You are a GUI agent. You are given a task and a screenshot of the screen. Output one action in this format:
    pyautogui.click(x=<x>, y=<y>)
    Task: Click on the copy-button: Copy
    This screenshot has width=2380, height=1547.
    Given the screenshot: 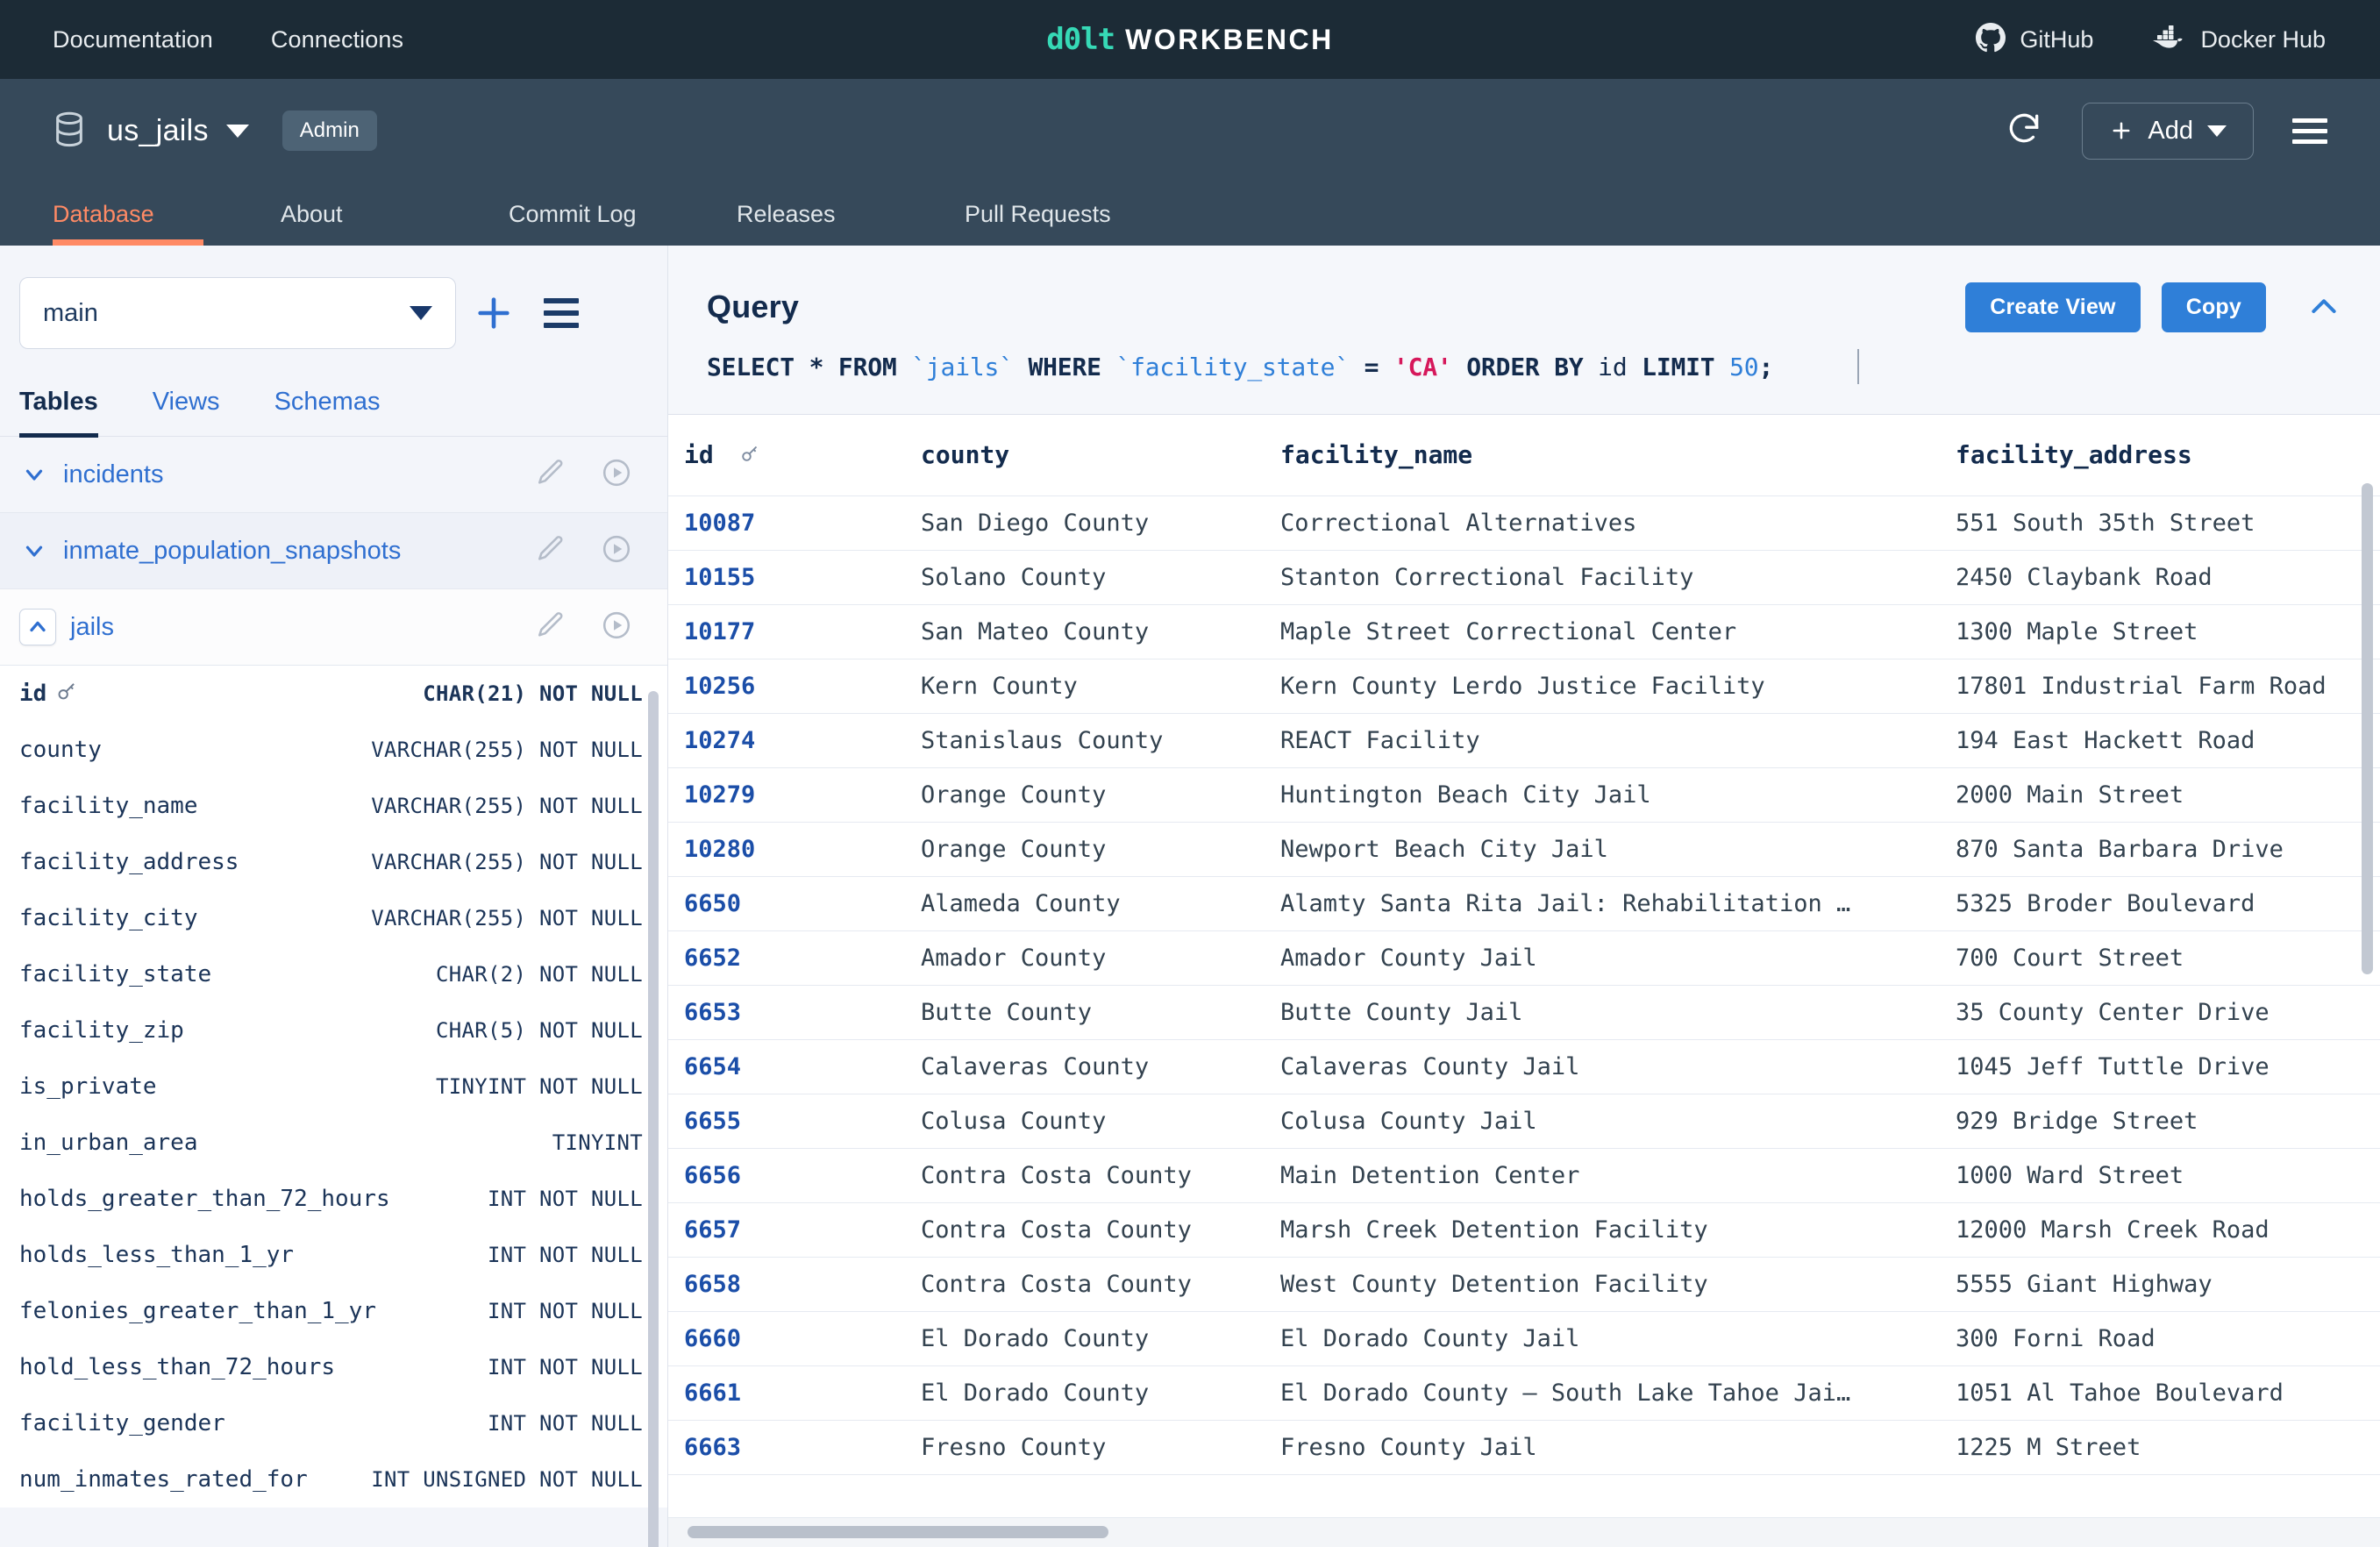 What is the action you would take?
    pyautogui.click(x=2213, y=307)
    